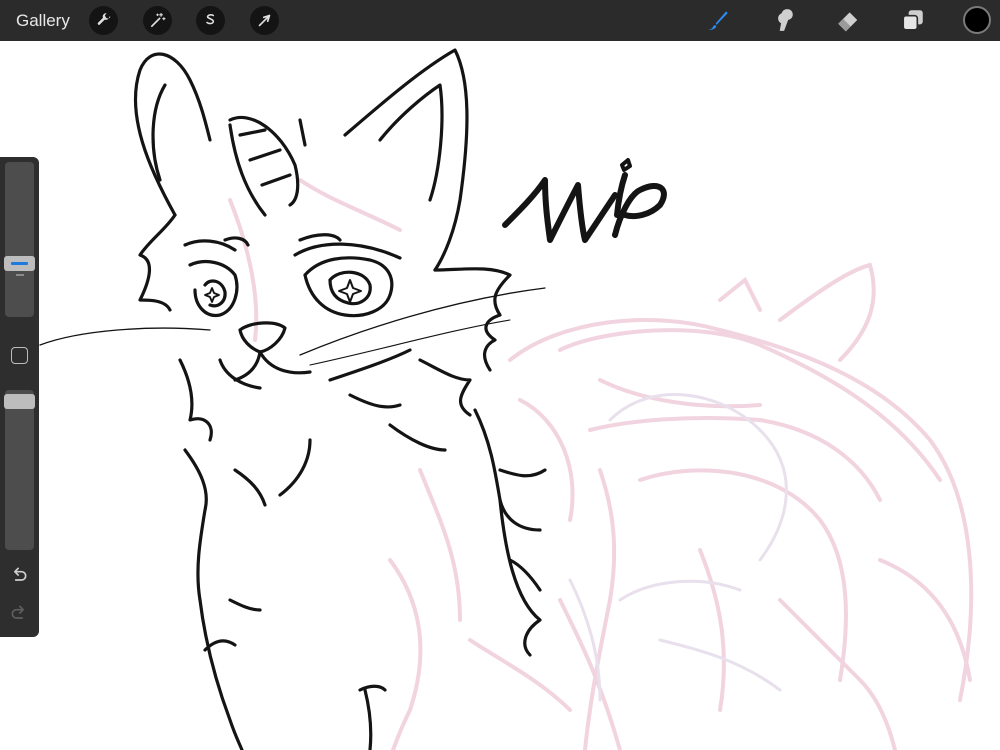 Image resolution: width=1000 pixels, height=750 pixels. I want to click on gallery-button: Gallery, so click(43, 20).